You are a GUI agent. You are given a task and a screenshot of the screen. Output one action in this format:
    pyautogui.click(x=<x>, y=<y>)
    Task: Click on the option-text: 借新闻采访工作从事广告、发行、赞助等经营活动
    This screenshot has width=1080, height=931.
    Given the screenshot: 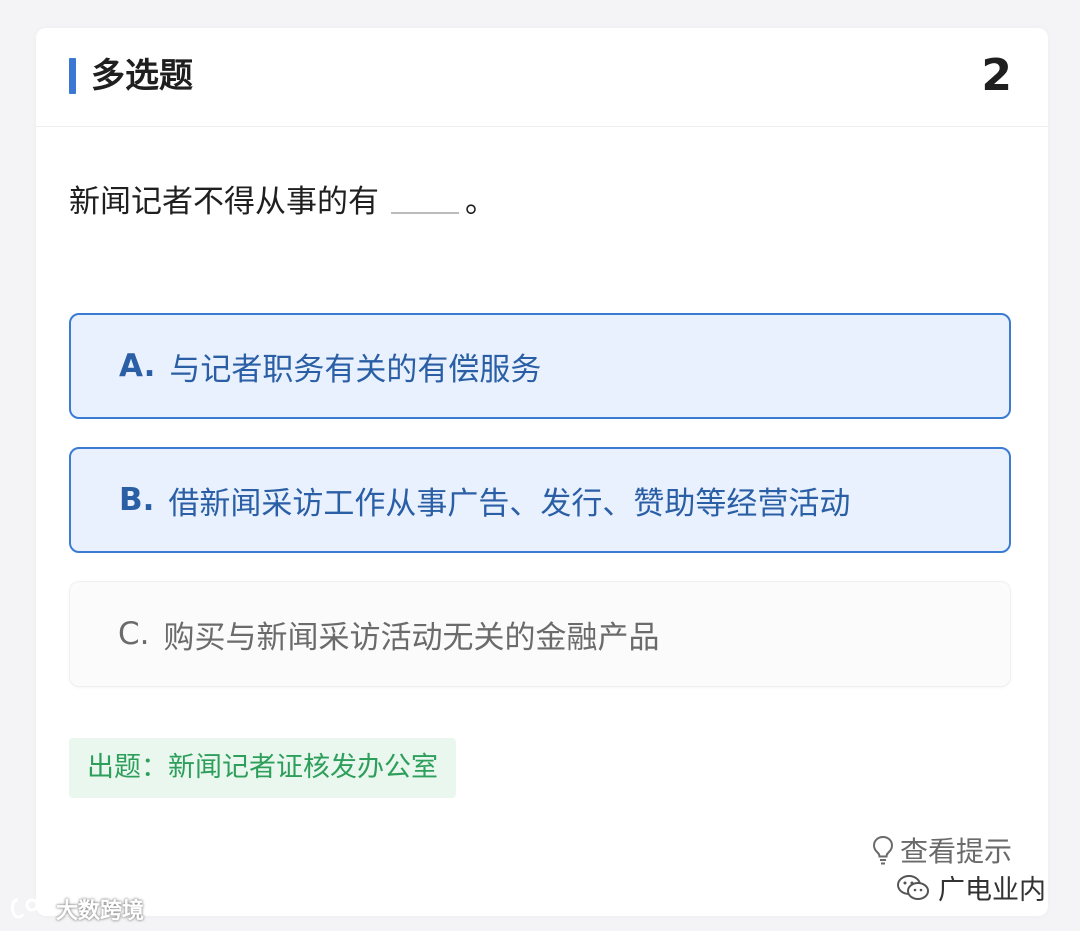 What is the action you would take?
    pyautogui.click(x=509, y=503)
    